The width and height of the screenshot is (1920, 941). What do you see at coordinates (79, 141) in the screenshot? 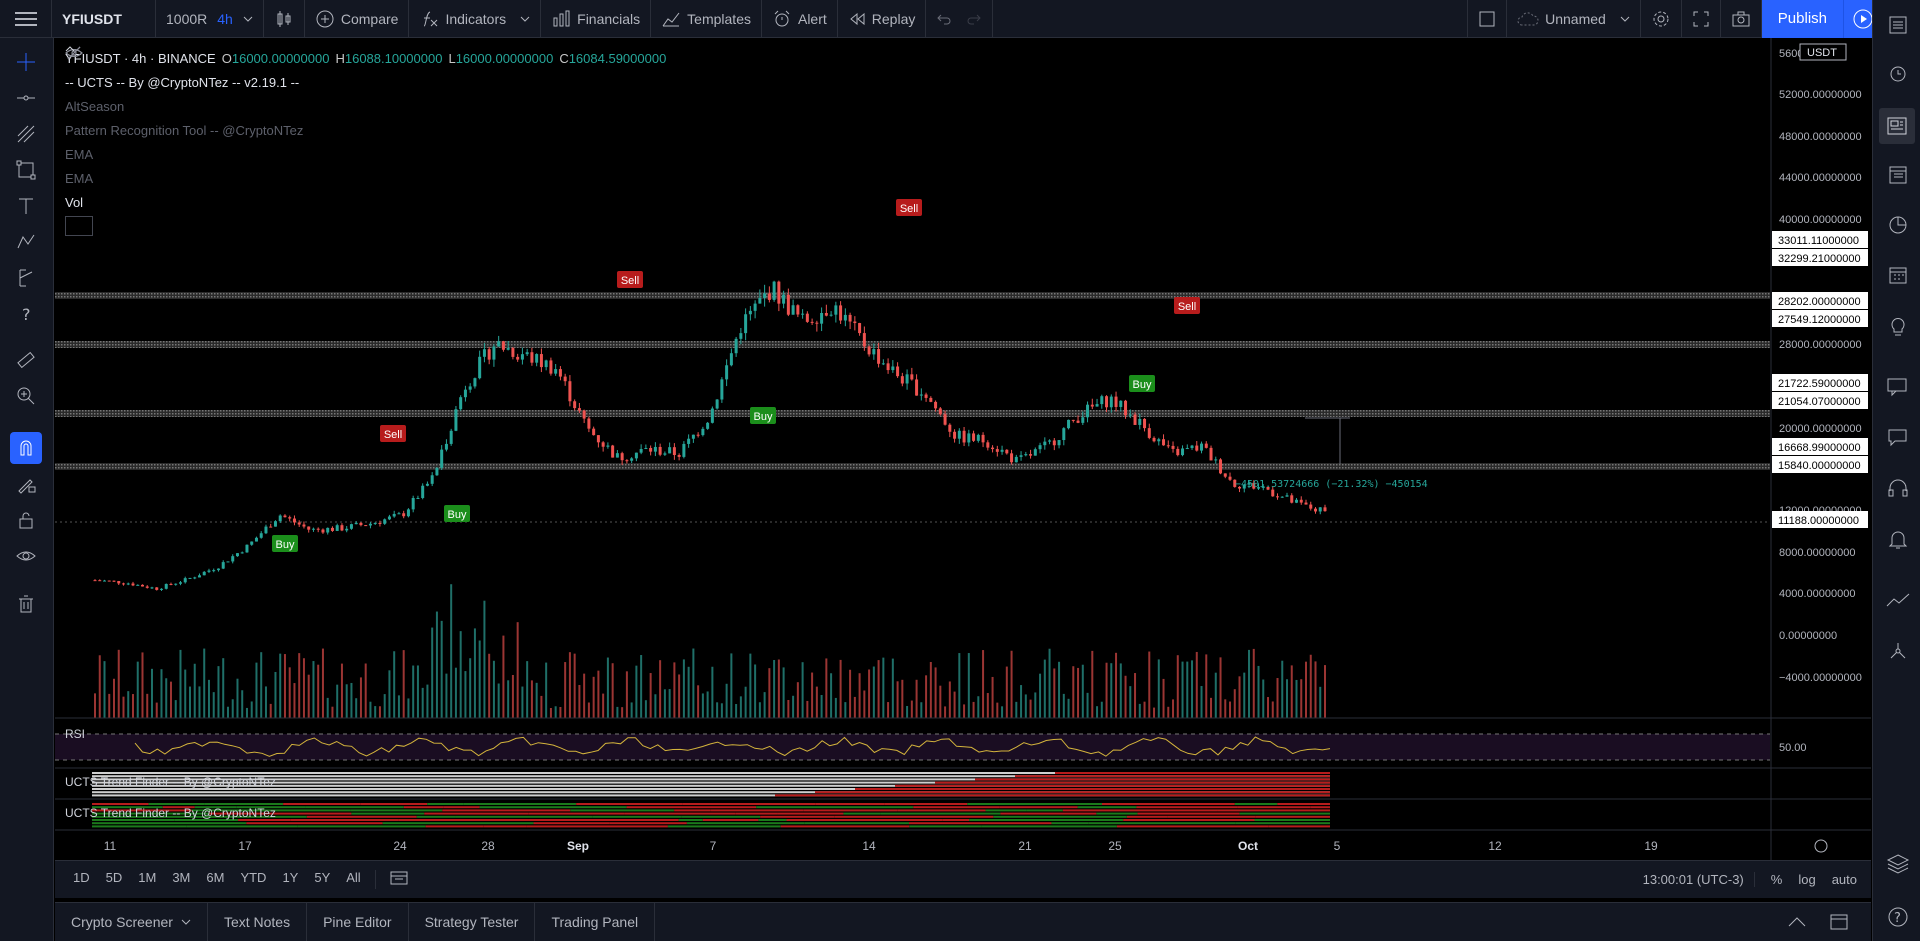
I see `legend-collapse-button` at bounding box center [79, 141].